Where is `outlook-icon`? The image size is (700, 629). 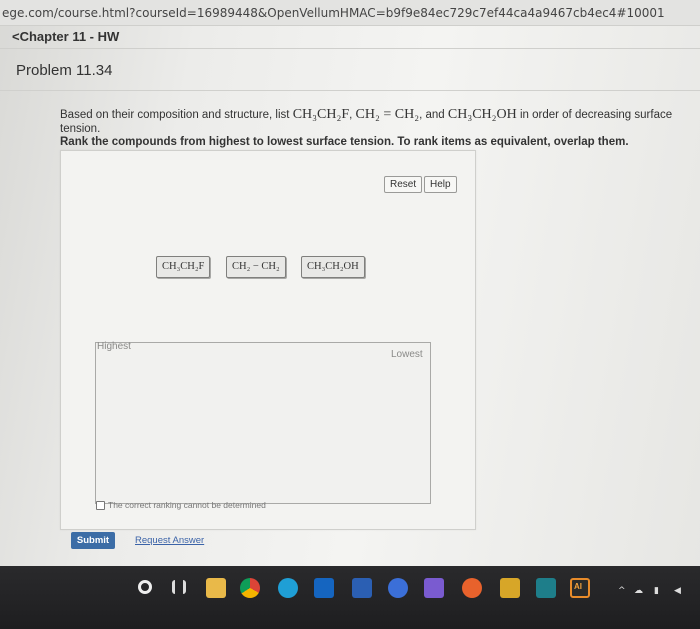 outlook-icon is located at coordinates (324, 588).